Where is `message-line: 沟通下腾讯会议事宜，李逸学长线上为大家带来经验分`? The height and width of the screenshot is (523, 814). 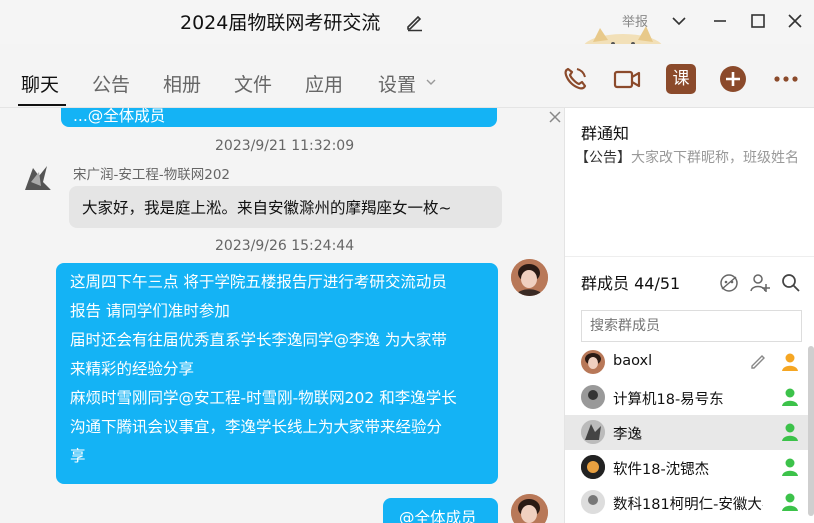
message-line: 沟通下腾讯会议事宜，李逸学长线上为大家带来经验分 is located at coordinates (256, 427).